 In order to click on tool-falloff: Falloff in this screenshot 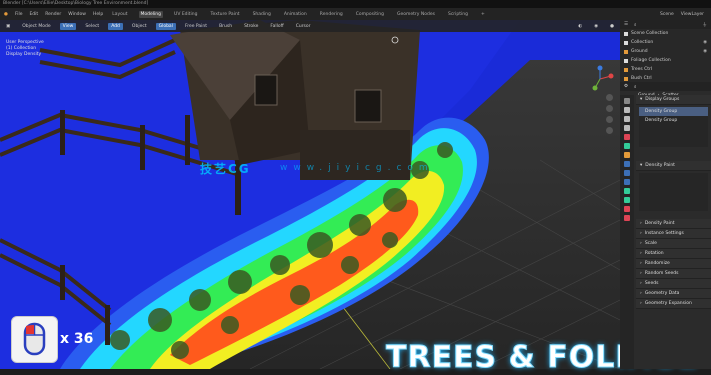, I will do `click(276, 26)`.